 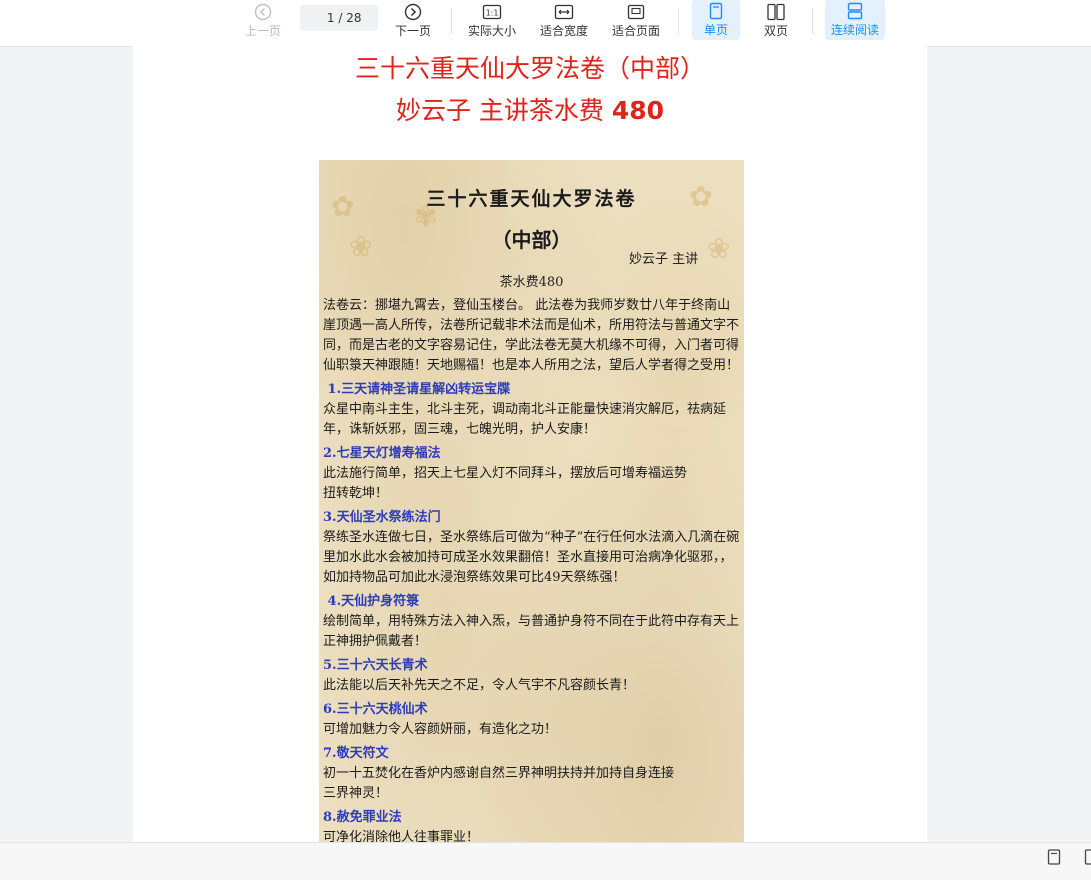 What do you see at coordinates (532, 602) in the screenshot?
I see `section-heading: 4.天仙护身符箓` at bounding box center [532, 602].